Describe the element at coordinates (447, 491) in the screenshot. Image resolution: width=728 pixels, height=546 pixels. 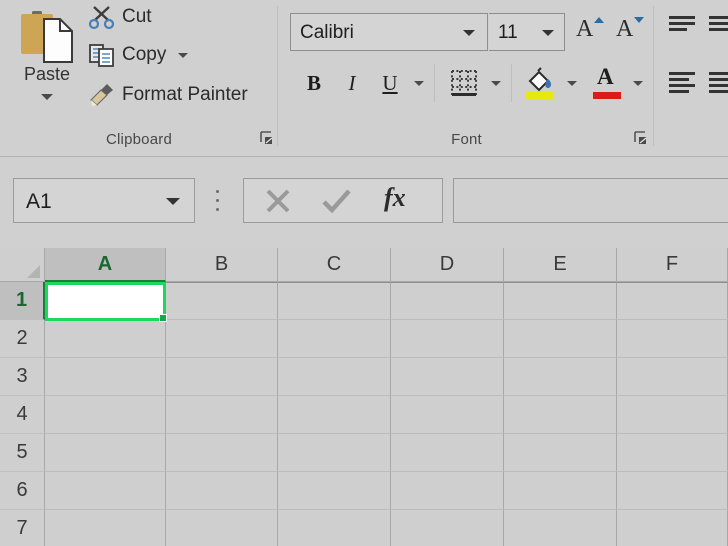
I see `cell-D6` at that location.